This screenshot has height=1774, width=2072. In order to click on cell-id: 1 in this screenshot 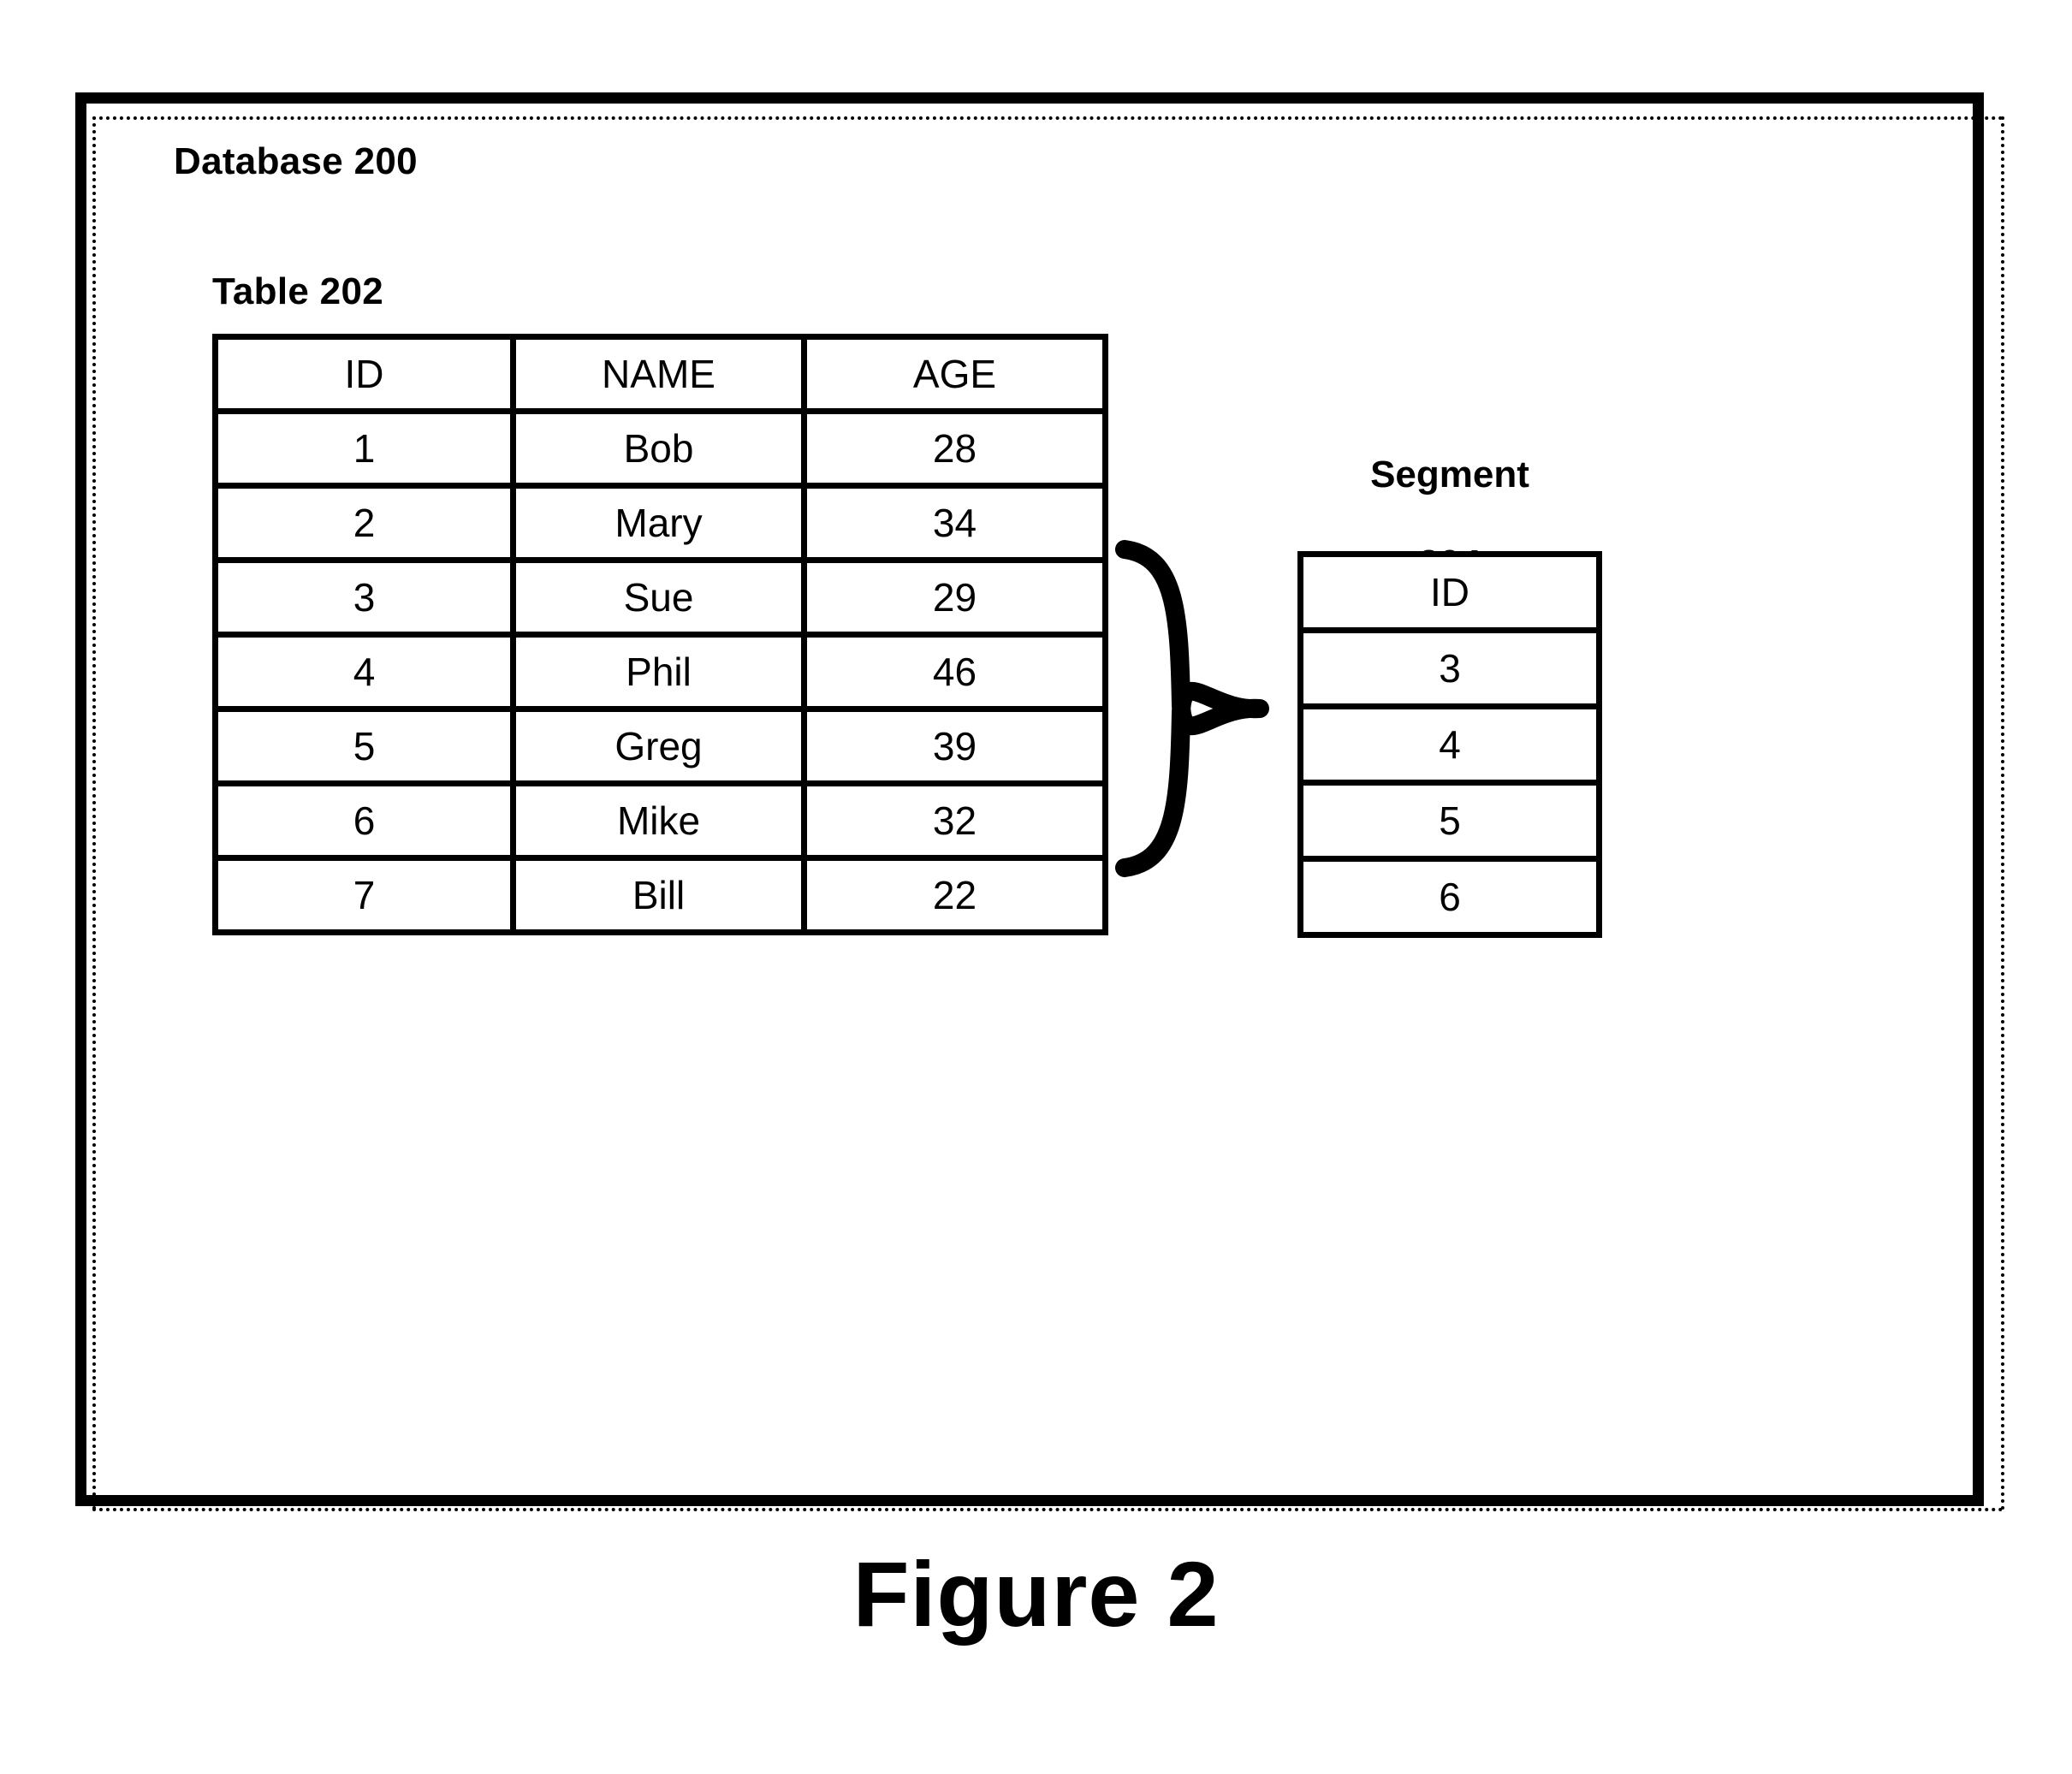, I will do `click(364, 448)`.